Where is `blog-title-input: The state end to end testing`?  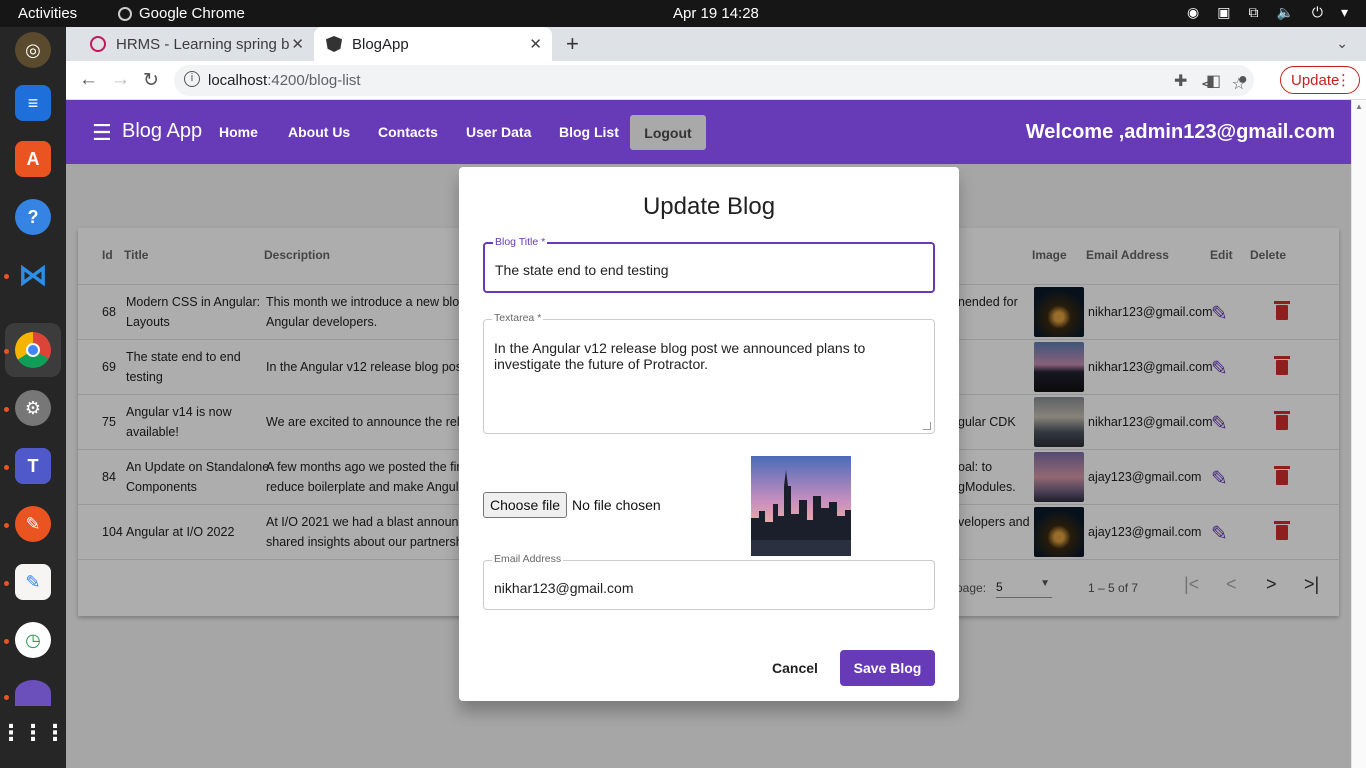
blog-title-input: The state end to end testing is located at coordinates (582, 270).